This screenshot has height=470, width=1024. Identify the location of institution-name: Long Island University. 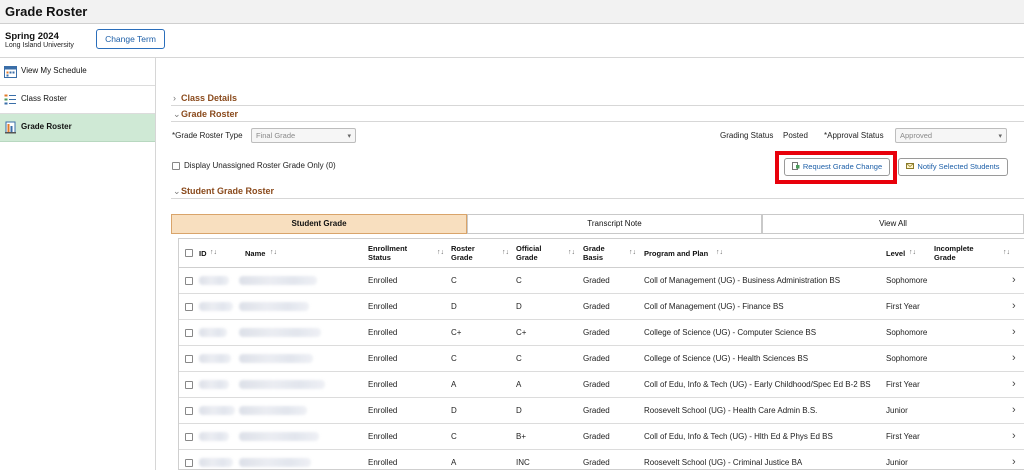
(39, 45).